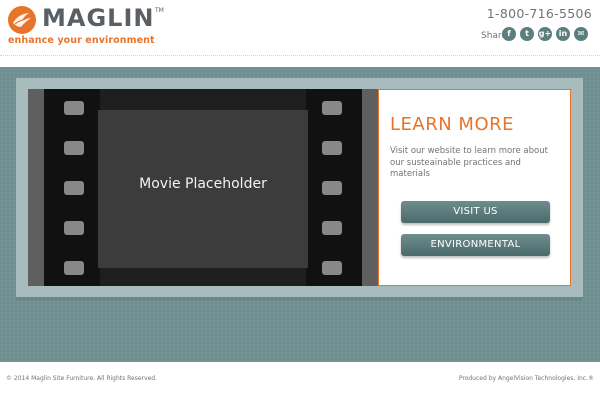 The image size is (600, 400). Describe the element at coordinates (81, 40) in the screenshot. I see `tagline: enhance your environment` at that location.